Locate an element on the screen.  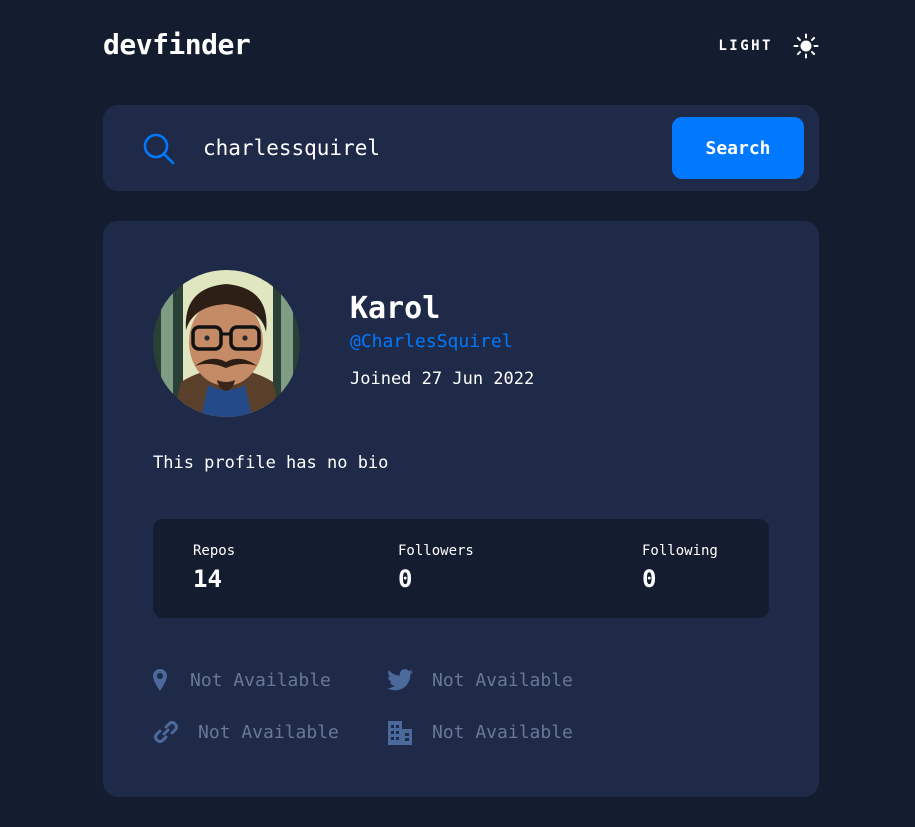
twitter-text: Not Available is located at coordinates (502, 680).